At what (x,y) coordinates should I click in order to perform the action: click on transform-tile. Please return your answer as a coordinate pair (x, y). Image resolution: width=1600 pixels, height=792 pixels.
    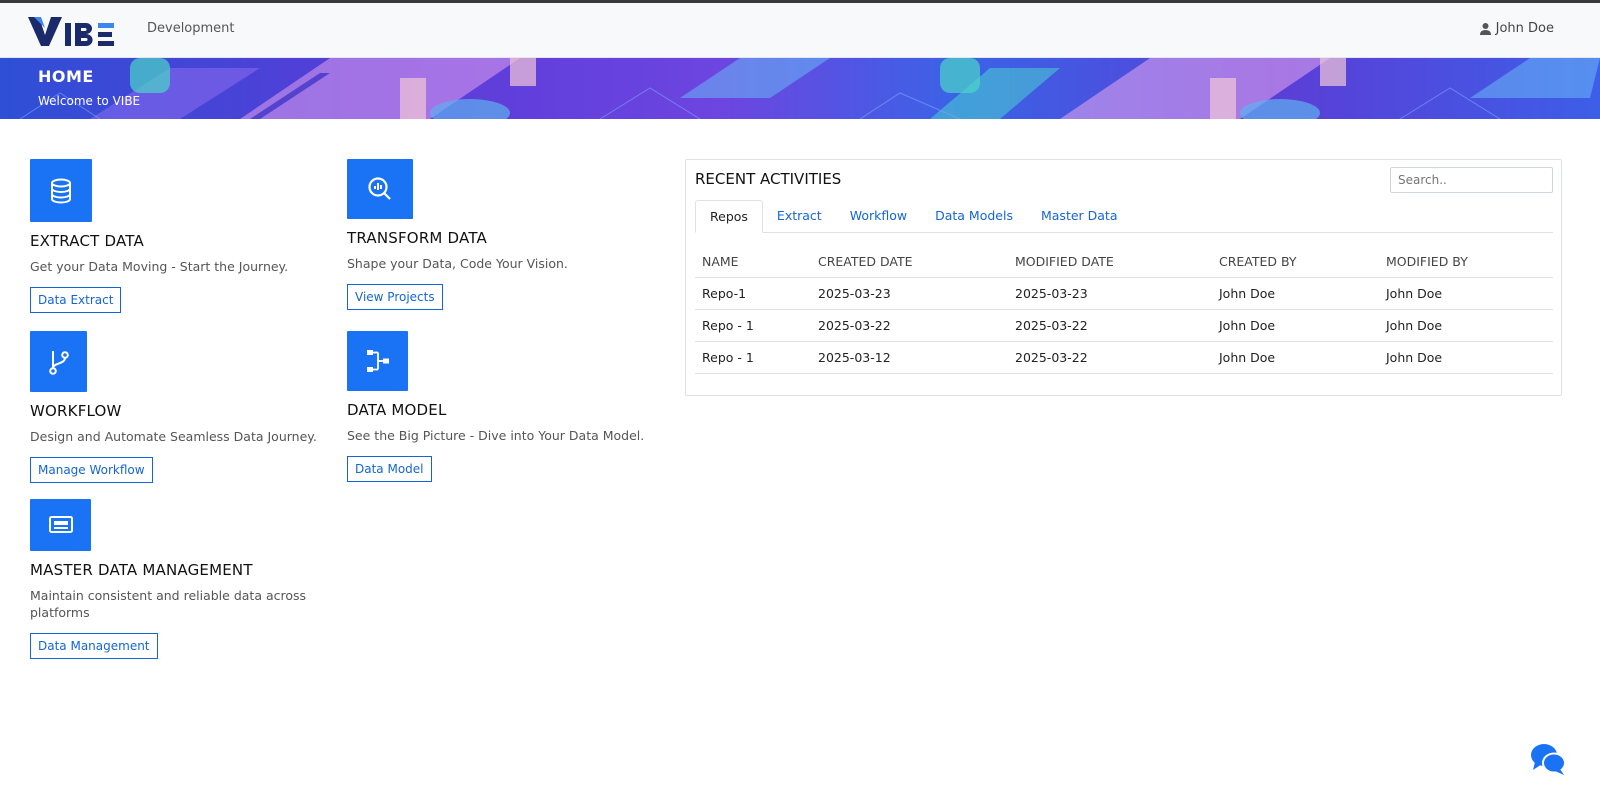
    Looking at the image, I should click on (380, 189).